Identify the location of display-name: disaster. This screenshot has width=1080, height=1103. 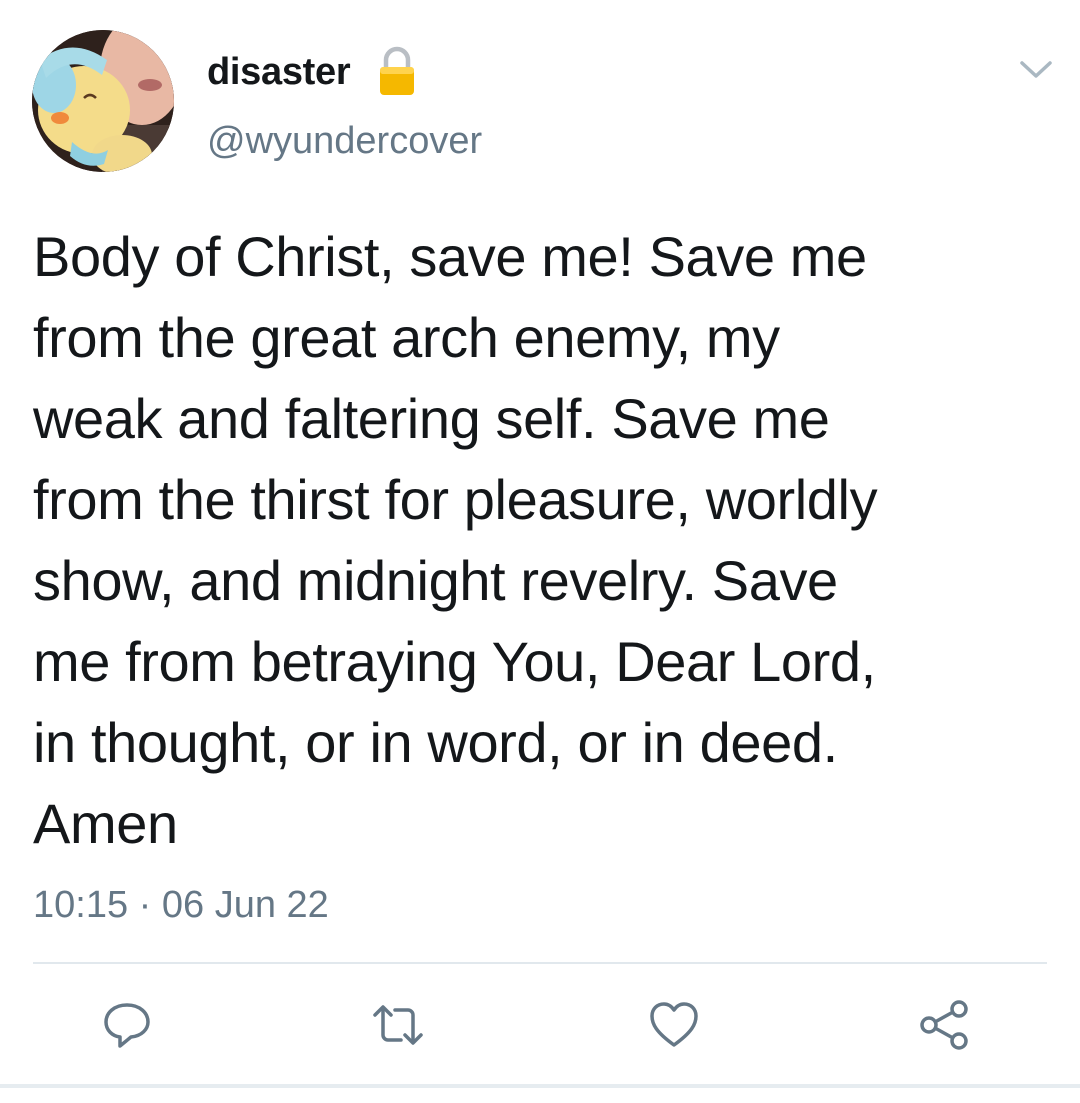
(279, 72).